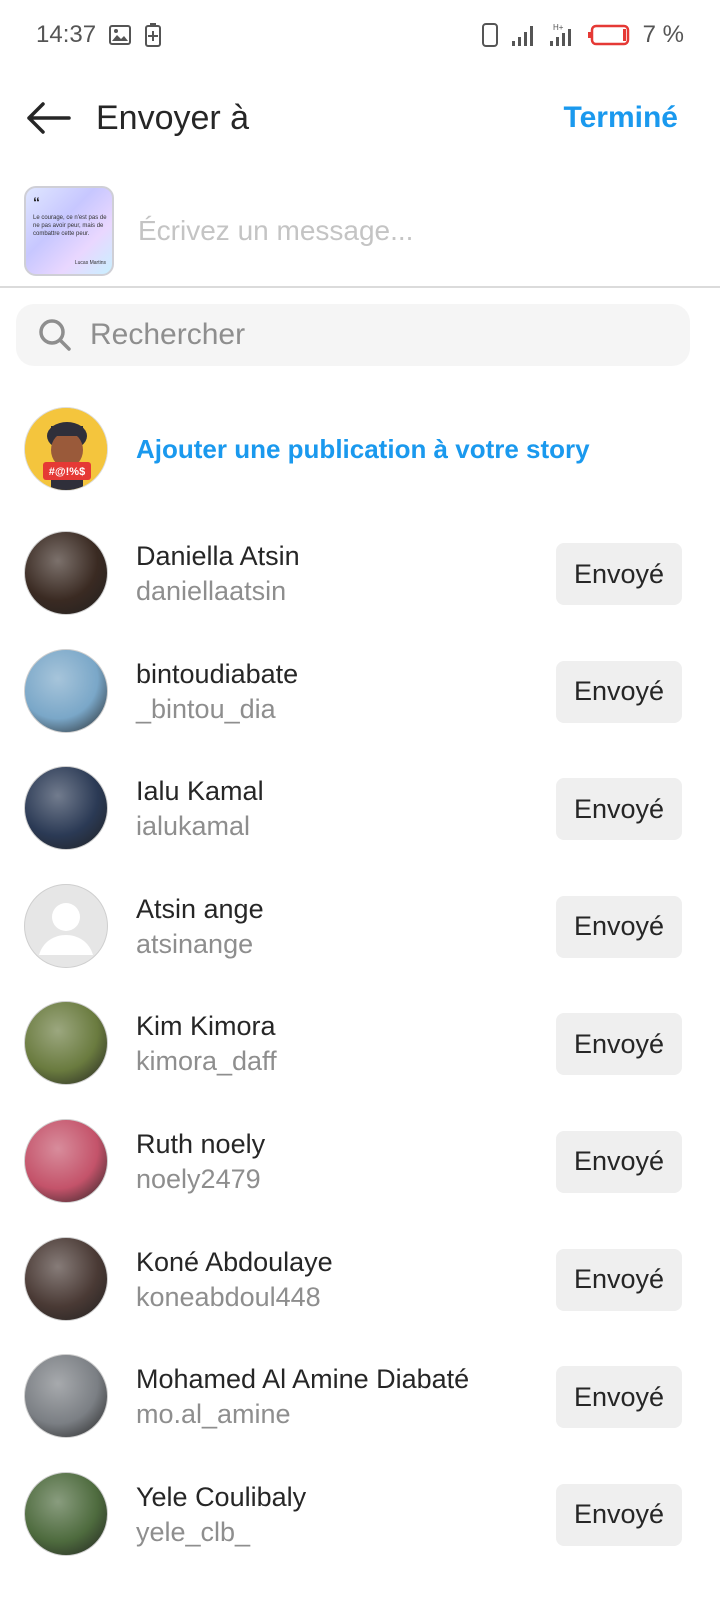  Describe the element at coordinates (234, 1261) in the screenshot. I see `contact-name: Koné Abdoulaye` at that location.